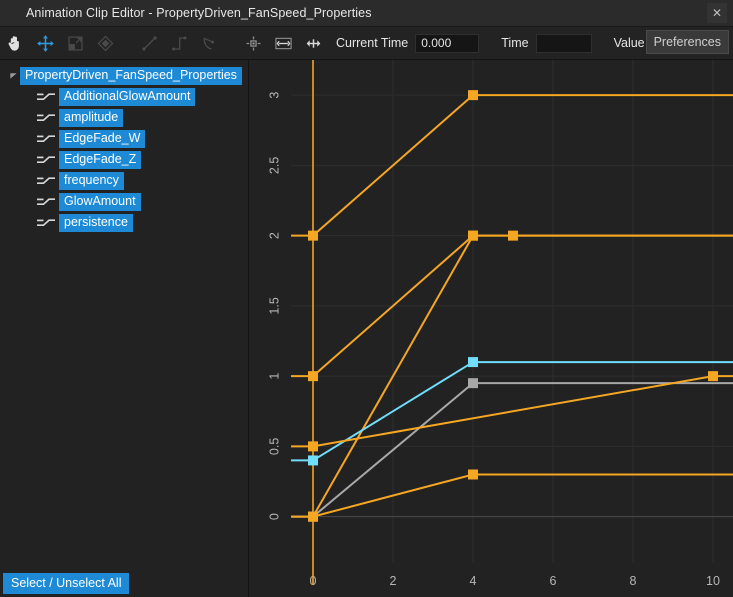 The height and width of the screenshot is (597, 733). I want to click on step-tangent-icon, so click(179, 43).